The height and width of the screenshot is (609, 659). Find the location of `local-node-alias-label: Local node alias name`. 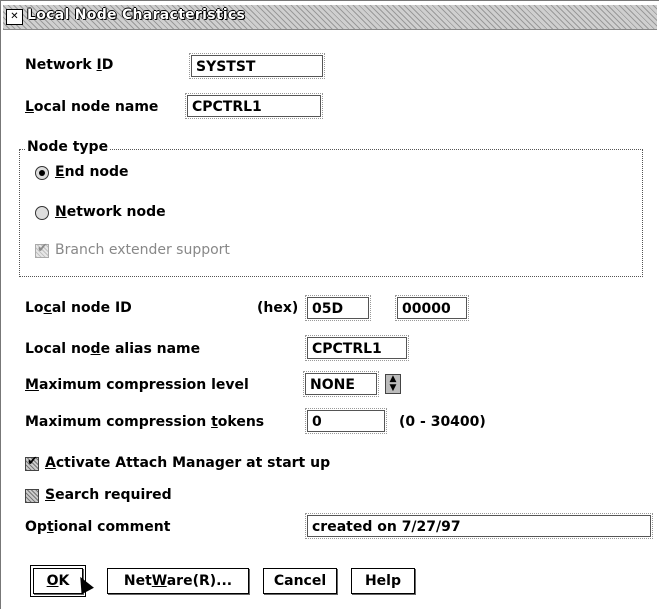

local-node-alias-label: Local node alias name is located at coordinates (113, 349).